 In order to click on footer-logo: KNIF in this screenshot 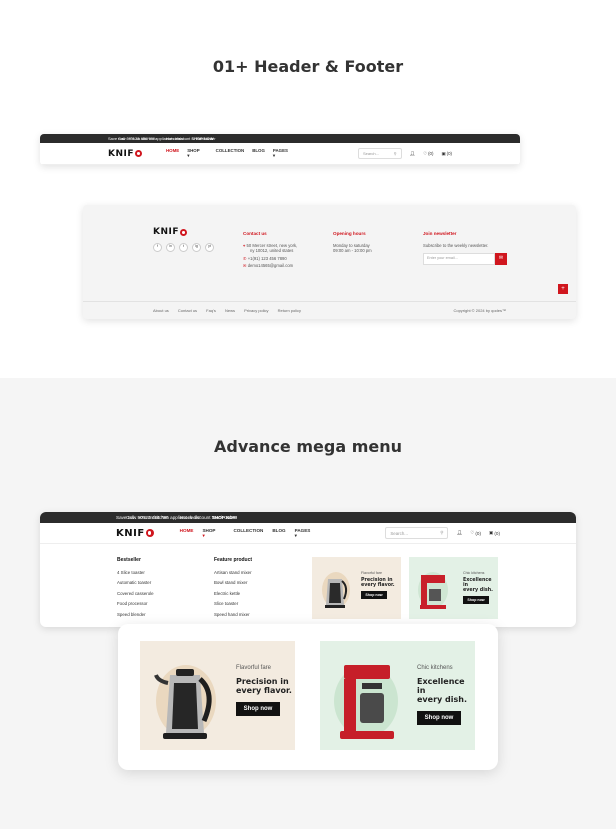, I will do `click(185, 232)`.